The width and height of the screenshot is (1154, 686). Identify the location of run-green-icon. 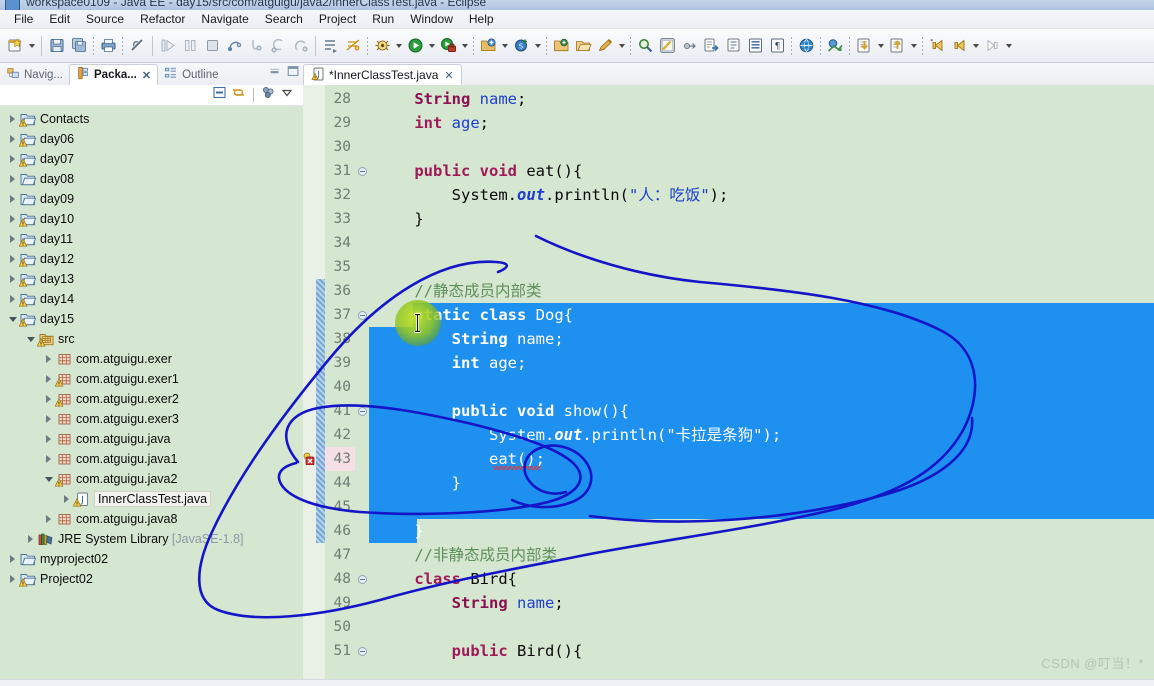
(415, 46).